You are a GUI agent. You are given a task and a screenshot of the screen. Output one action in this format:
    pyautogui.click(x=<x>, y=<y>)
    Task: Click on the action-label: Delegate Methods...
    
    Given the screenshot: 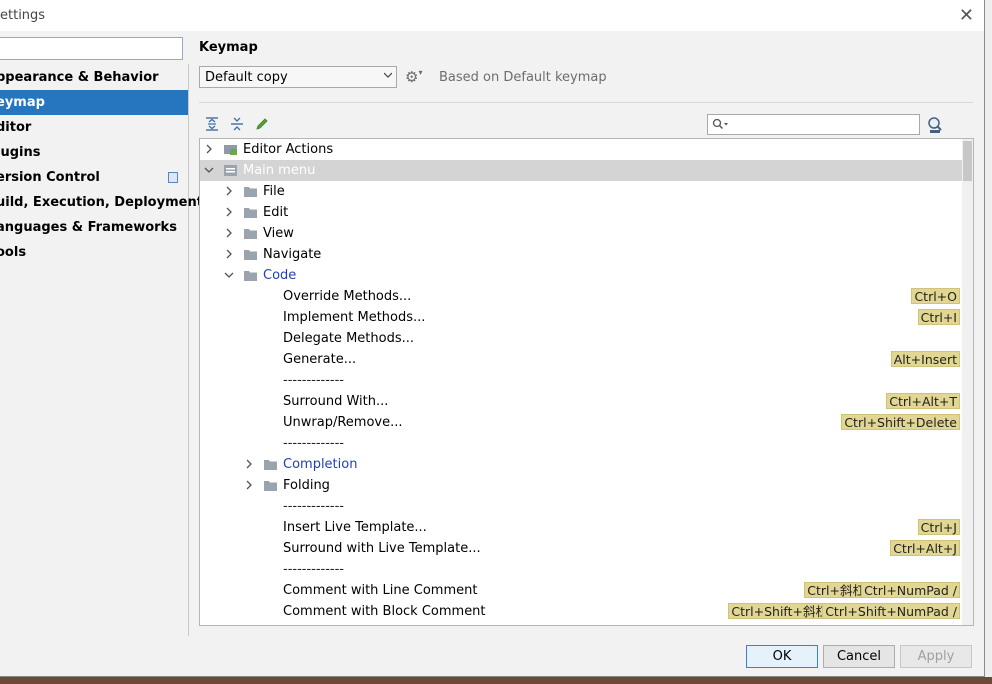 What is the action you would take?
    pyautogui.click(x=348, y=338)
    